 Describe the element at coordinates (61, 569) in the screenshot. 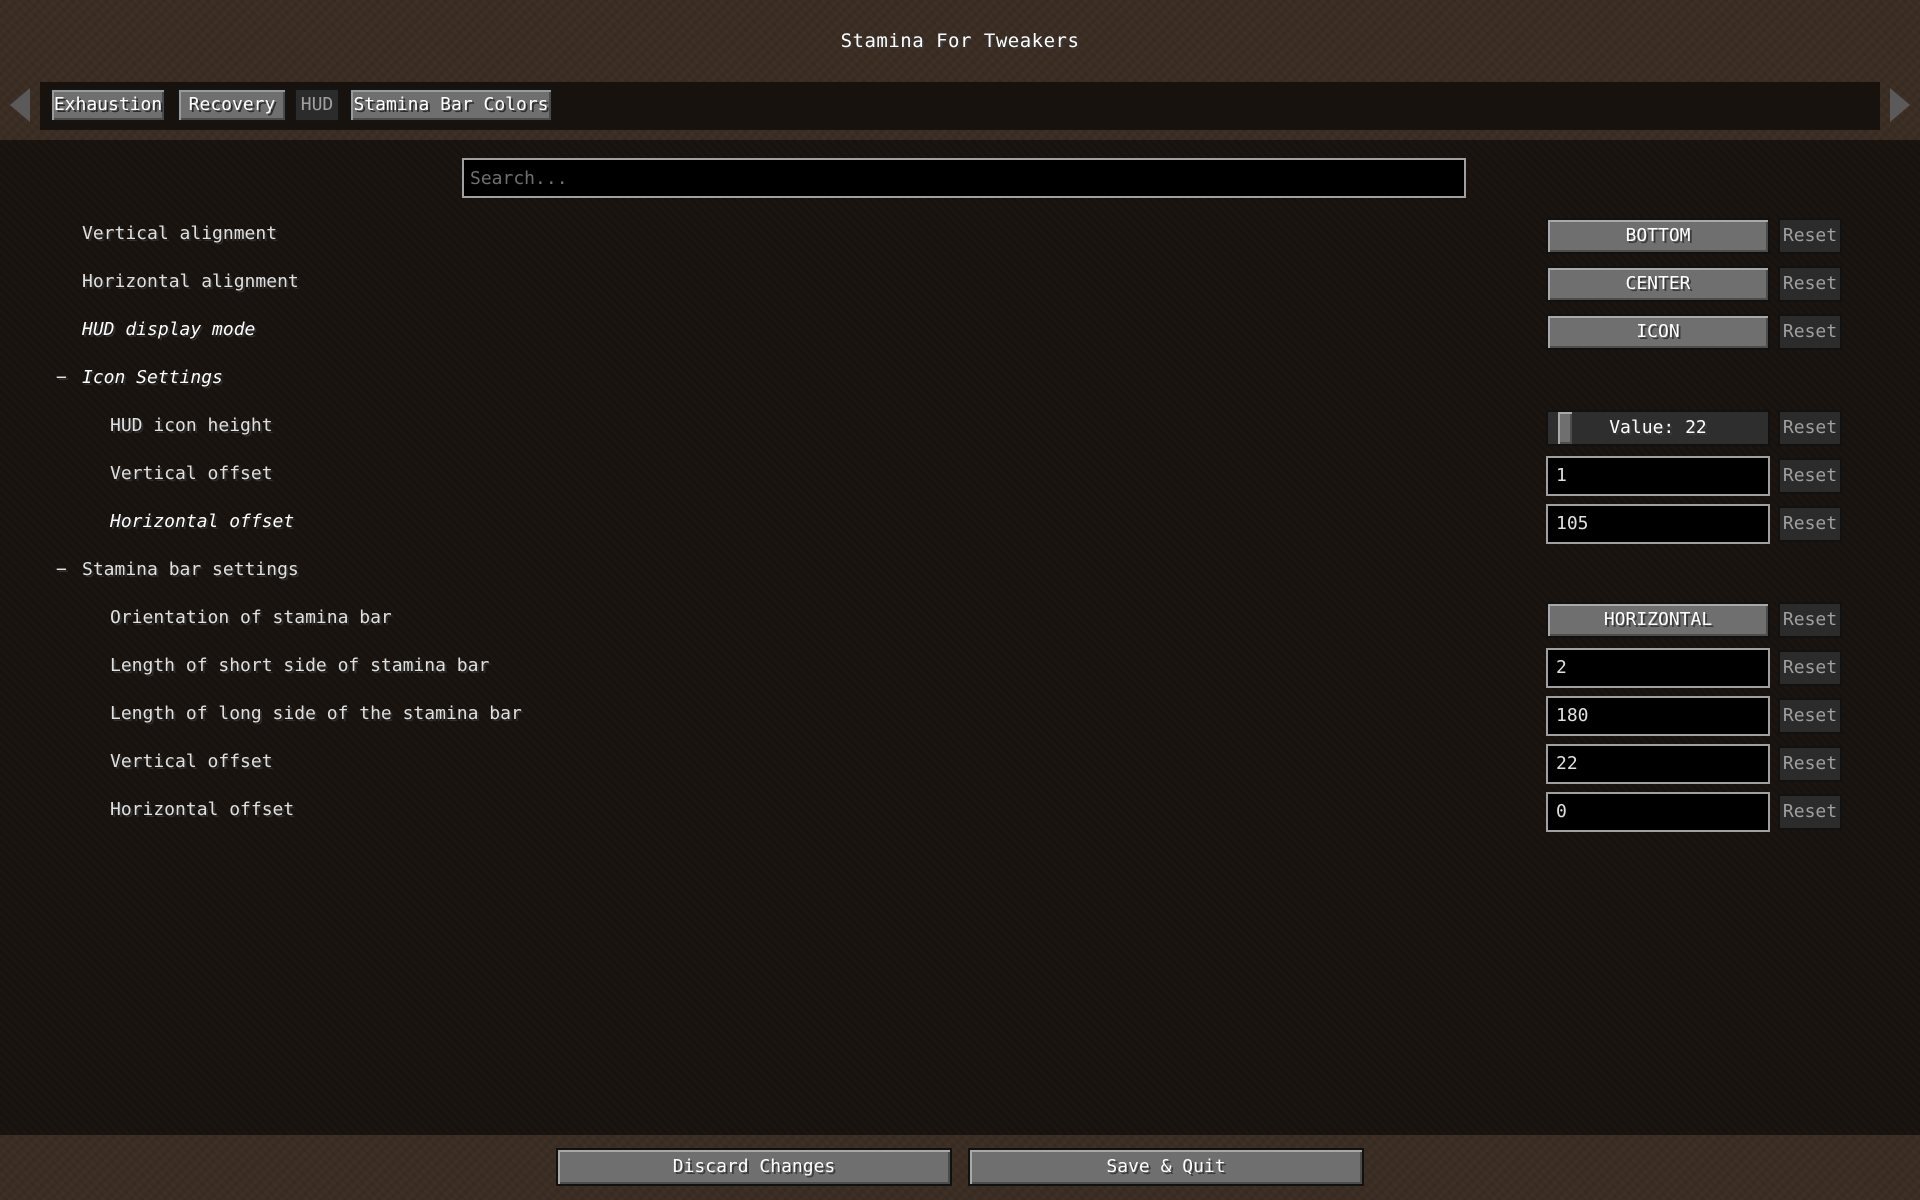

I see `stamina-bar-settings-collapse-icon: −` at that location.